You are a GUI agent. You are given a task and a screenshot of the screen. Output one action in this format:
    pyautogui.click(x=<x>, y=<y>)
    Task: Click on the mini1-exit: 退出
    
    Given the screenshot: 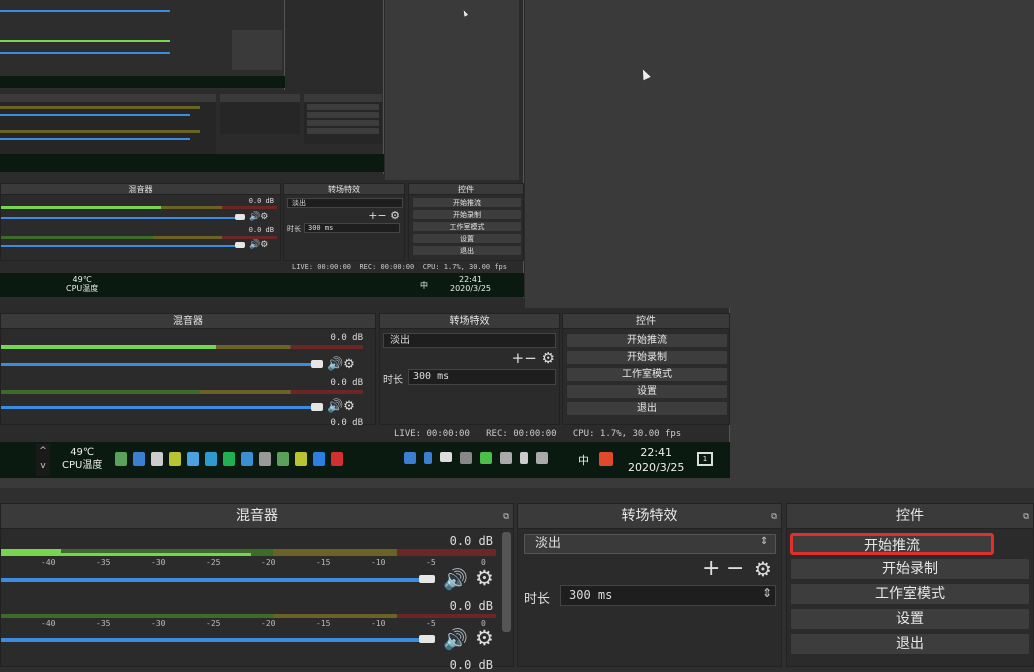 What is the action you would take?
    pyautogui.click(x=647, y=408)
    